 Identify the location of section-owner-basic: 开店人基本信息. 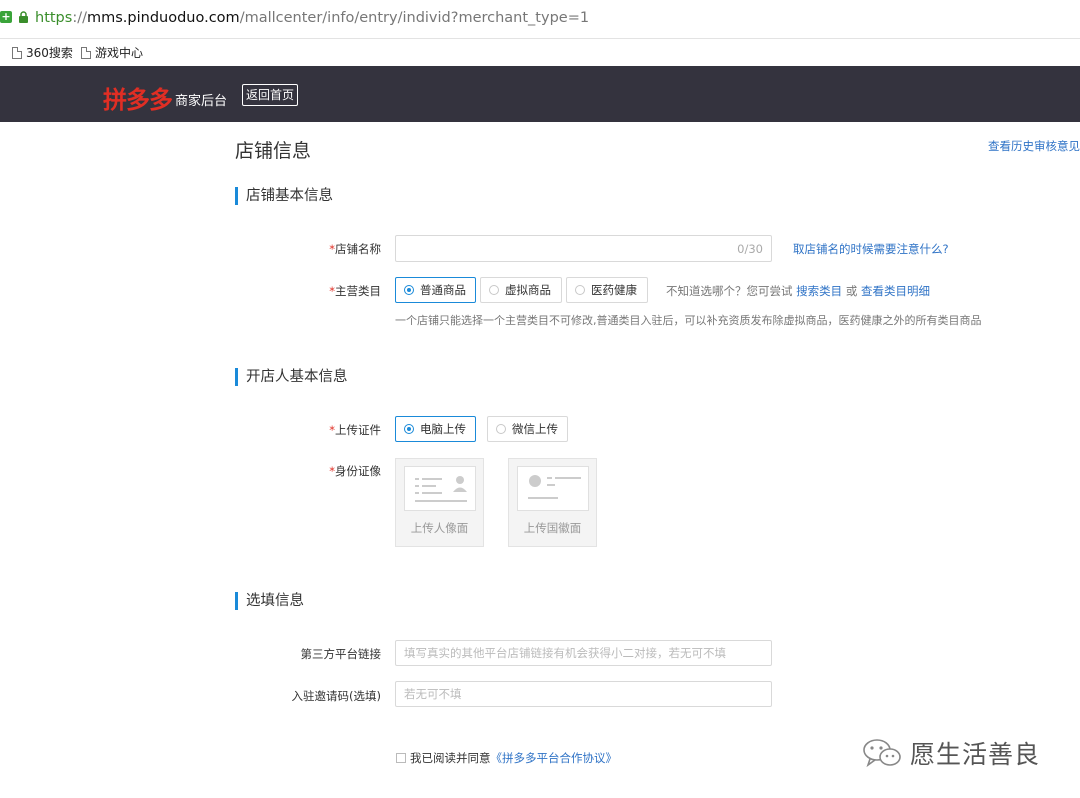
(291, 377).